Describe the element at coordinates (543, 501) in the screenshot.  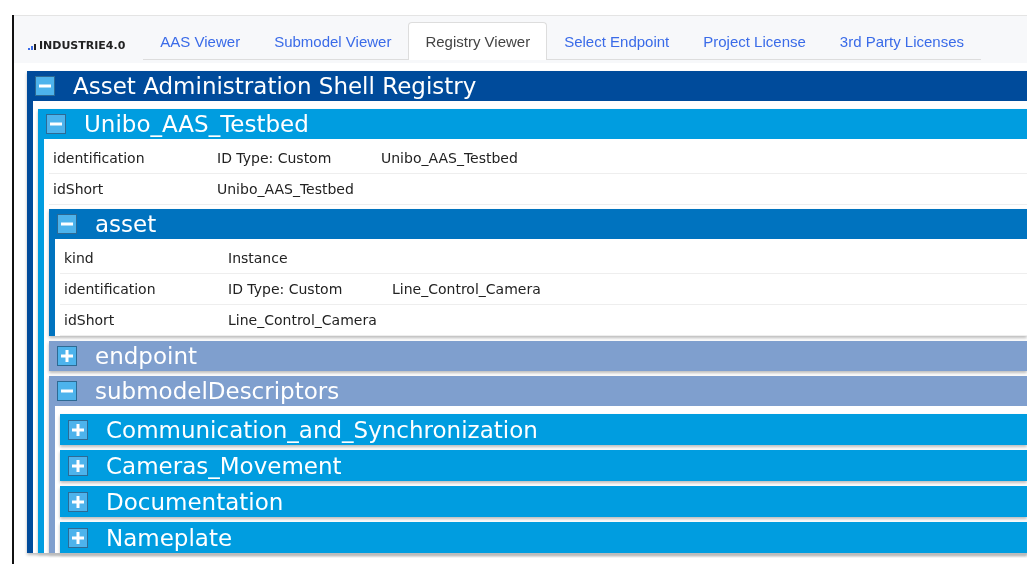
I see `tree-node-header: Documentation` at that location.